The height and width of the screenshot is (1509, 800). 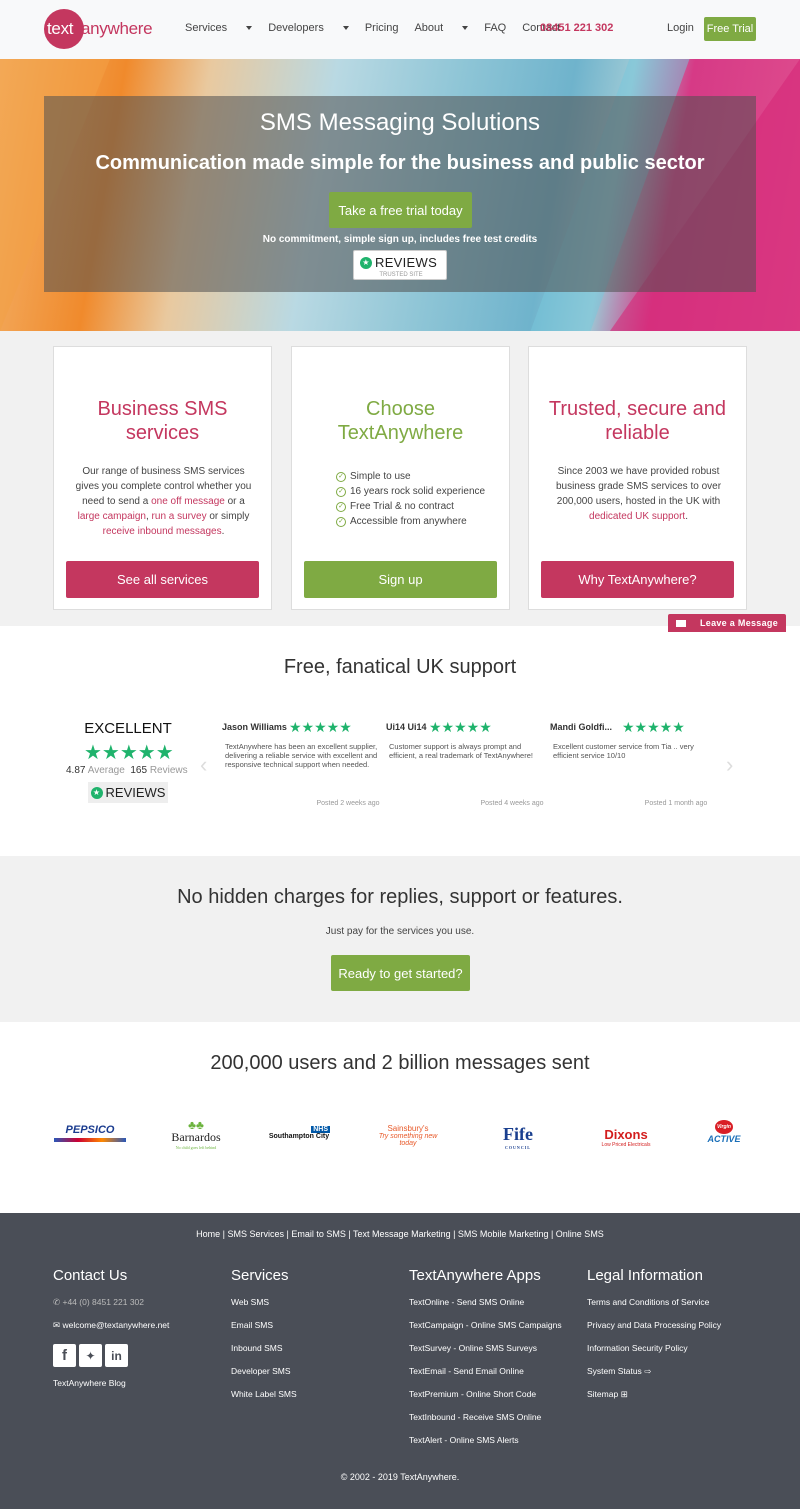 I want to click on free-trial-button: Free Trial, so click(x=730, y=29).